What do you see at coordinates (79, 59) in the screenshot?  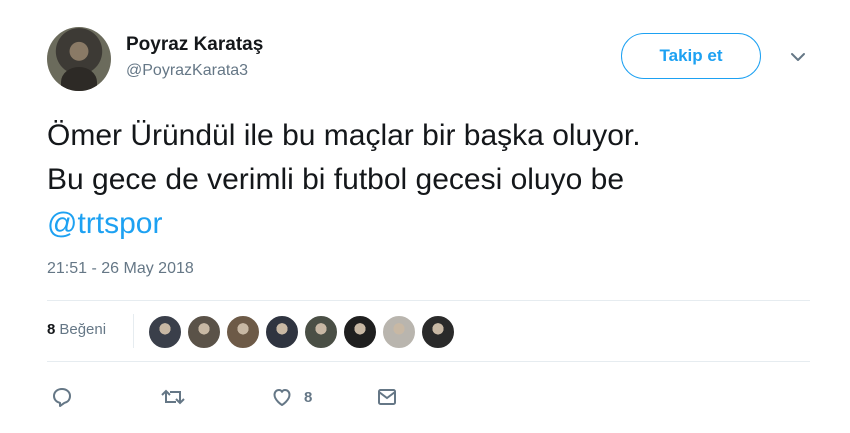 I see `author-avatar` at bounding box center [79, 59].